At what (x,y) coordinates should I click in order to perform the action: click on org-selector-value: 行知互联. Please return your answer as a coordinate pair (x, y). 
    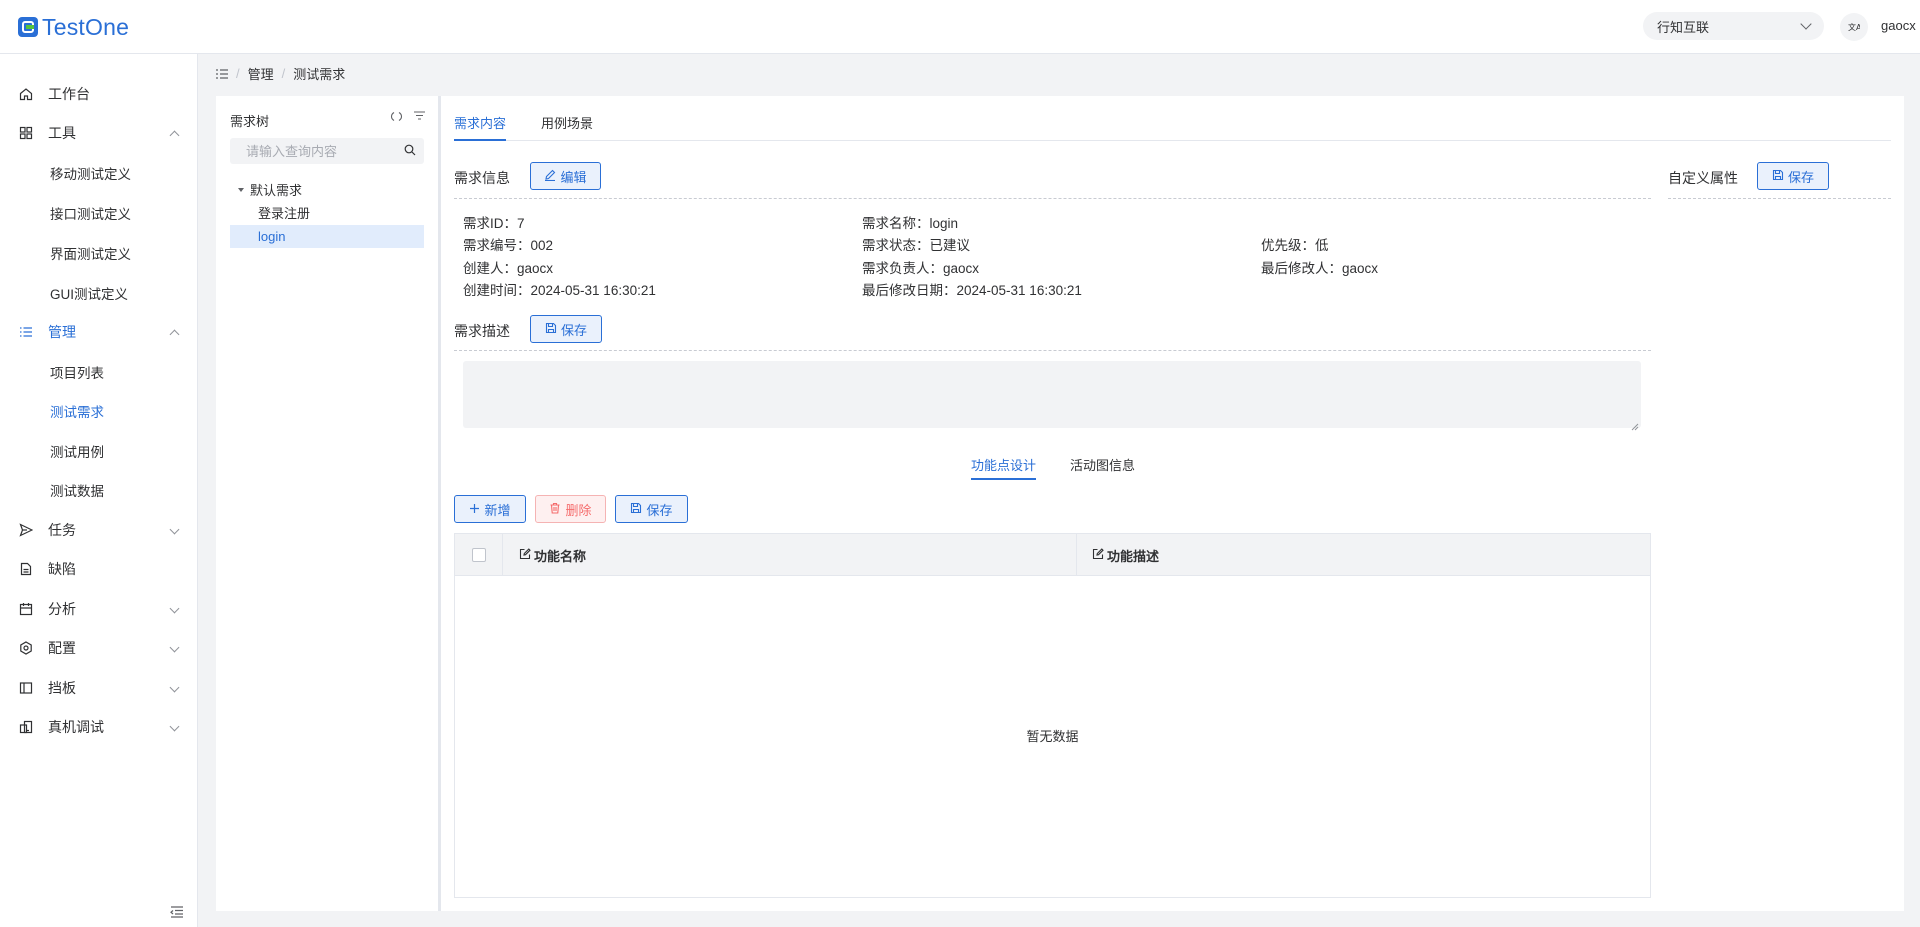
    Looking at the image, I should click on (1683, 27).